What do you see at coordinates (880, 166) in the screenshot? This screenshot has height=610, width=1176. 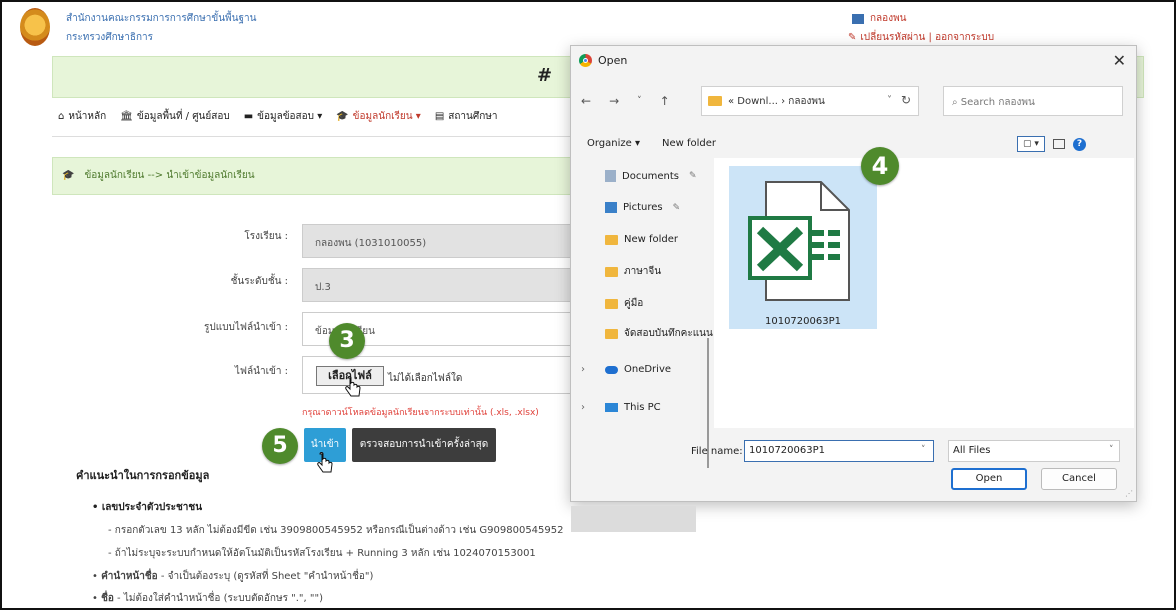 I see `step-4-badge: 4` at bounding box center [880, 166].